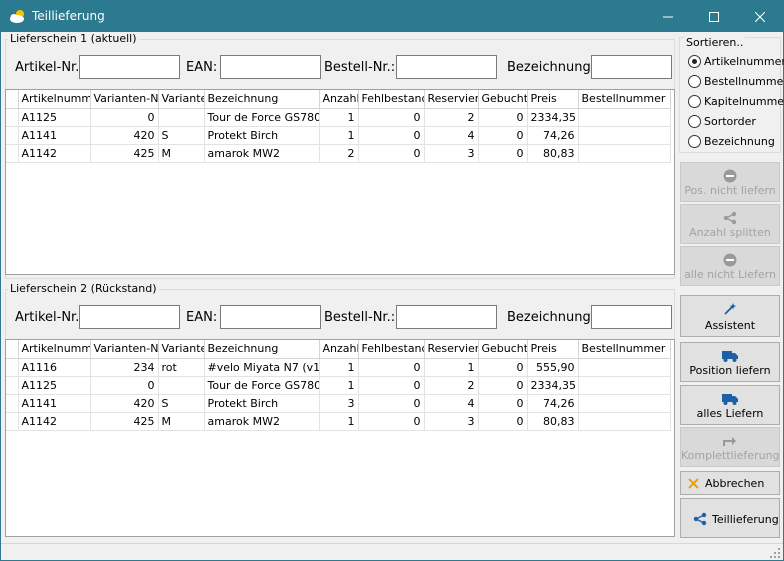 This screenshot has width=784, height=561. I want to click on maximize-button, so click(714, 16).